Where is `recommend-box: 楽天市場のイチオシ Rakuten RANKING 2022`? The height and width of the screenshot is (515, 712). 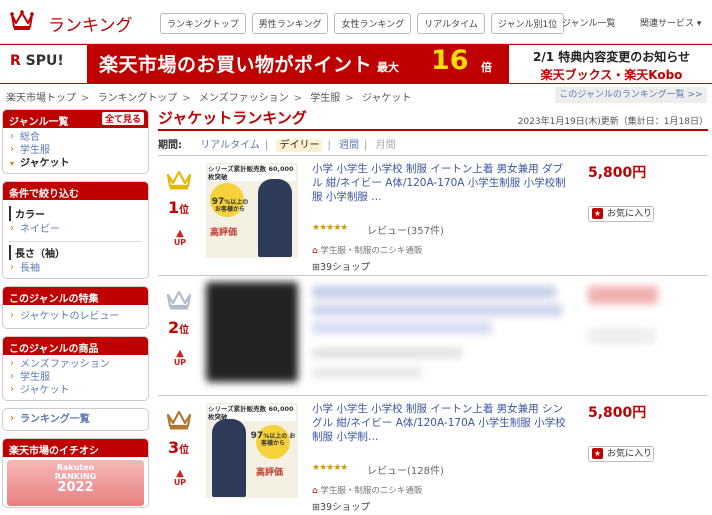
recommend-box: 楽天市場のイチオシ Rakuten RANKING 2022 is located at coordinates (75, 473).